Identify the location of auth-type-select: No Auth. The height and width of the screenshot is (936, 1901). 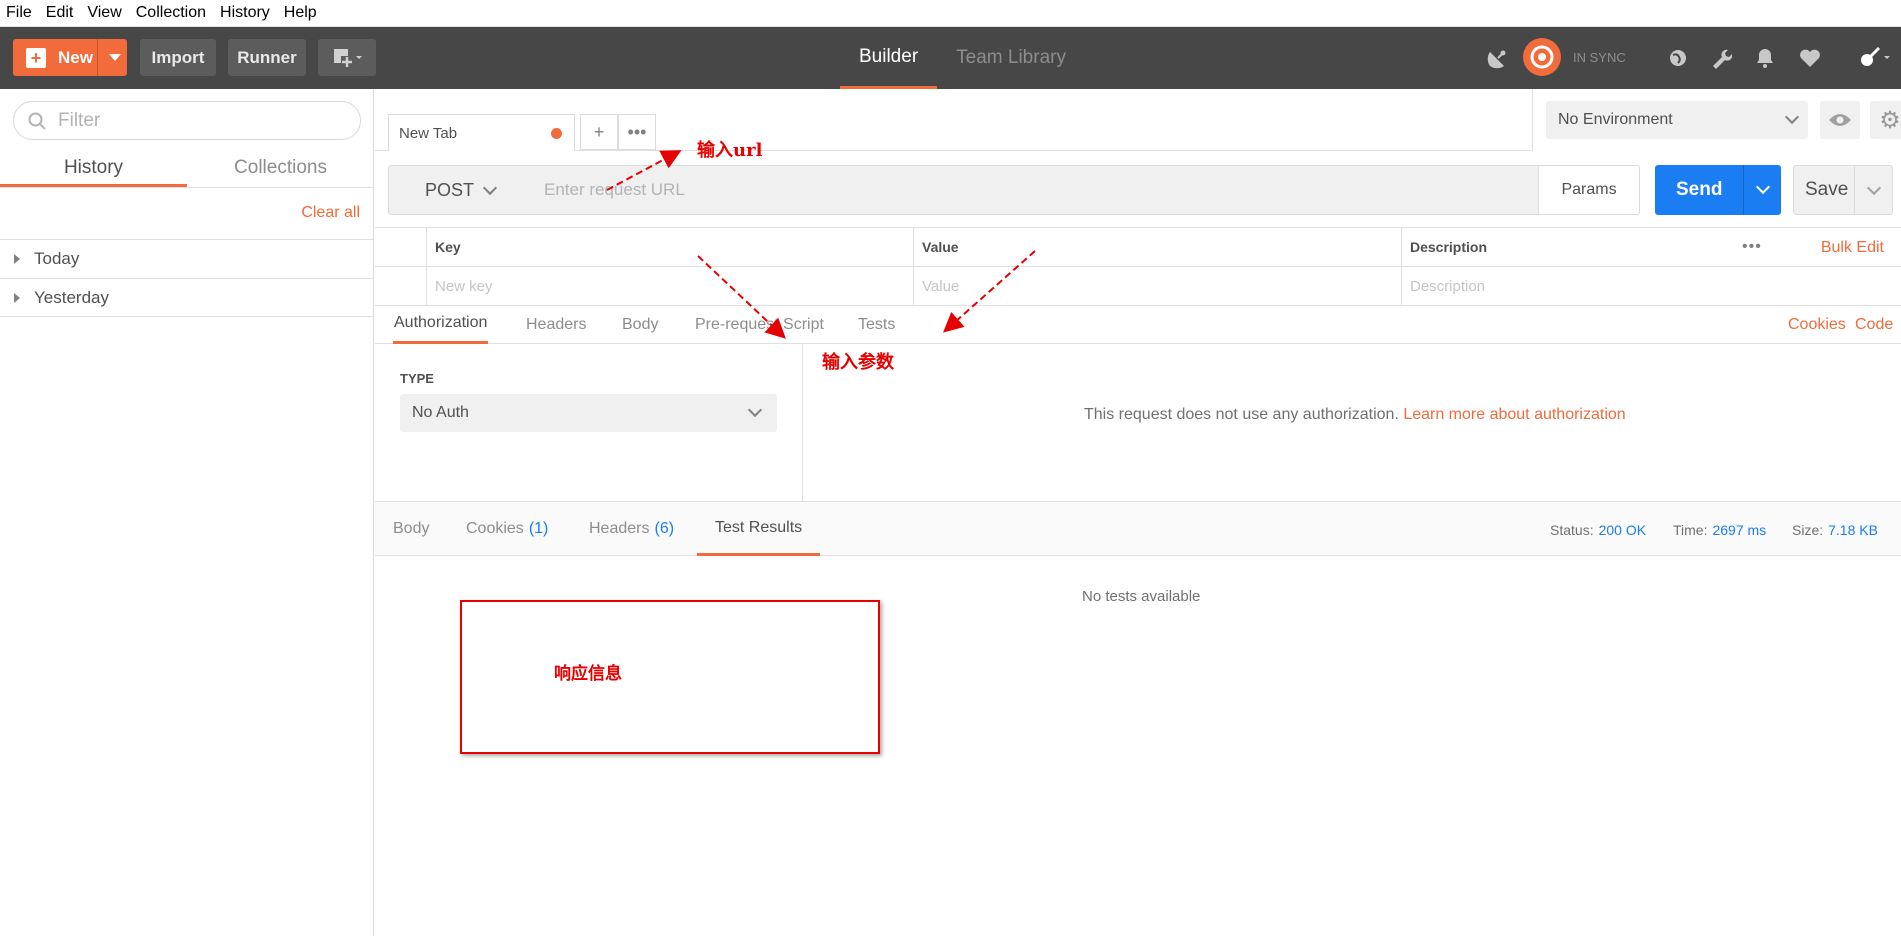
(588, 413).